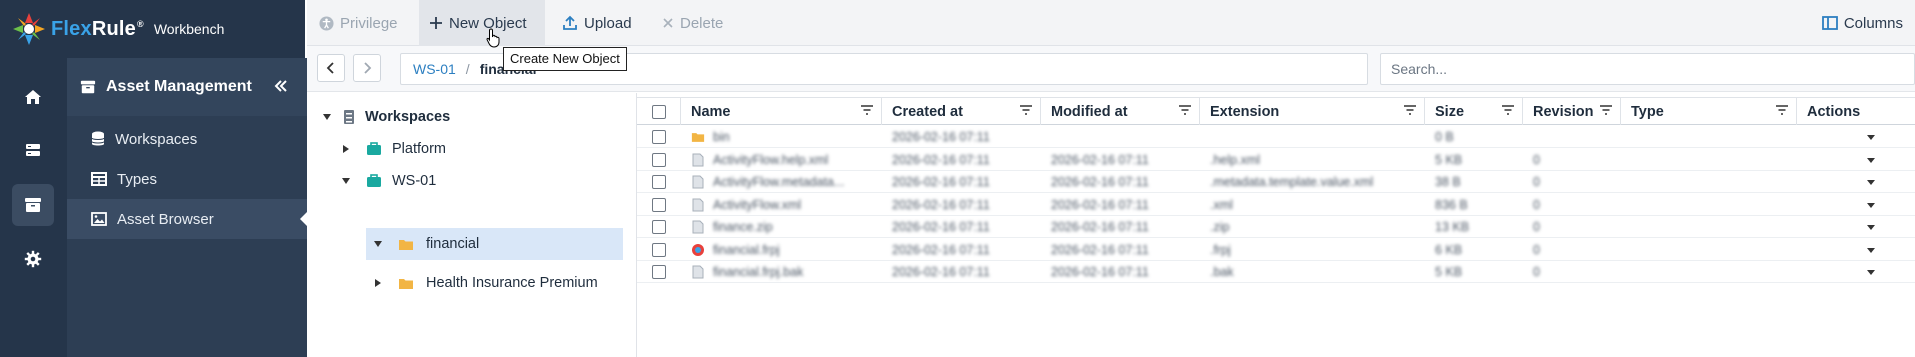 The width and height of the screenshot is (1915, 357). What do you see at coordinates (659, 111) in the screenshot?
I see `select-all-checkbox` at bounding box center [659, 111].